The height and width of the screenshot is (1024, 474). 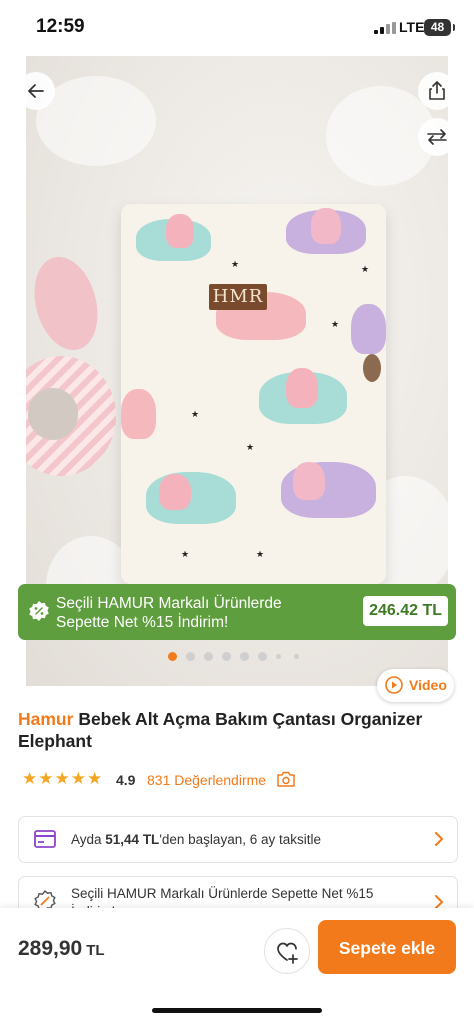 What do you see at coordinates (63, 778) in the screenshot?
I see `rating-stars: ★★★★★` at bounding box center [63, 778].